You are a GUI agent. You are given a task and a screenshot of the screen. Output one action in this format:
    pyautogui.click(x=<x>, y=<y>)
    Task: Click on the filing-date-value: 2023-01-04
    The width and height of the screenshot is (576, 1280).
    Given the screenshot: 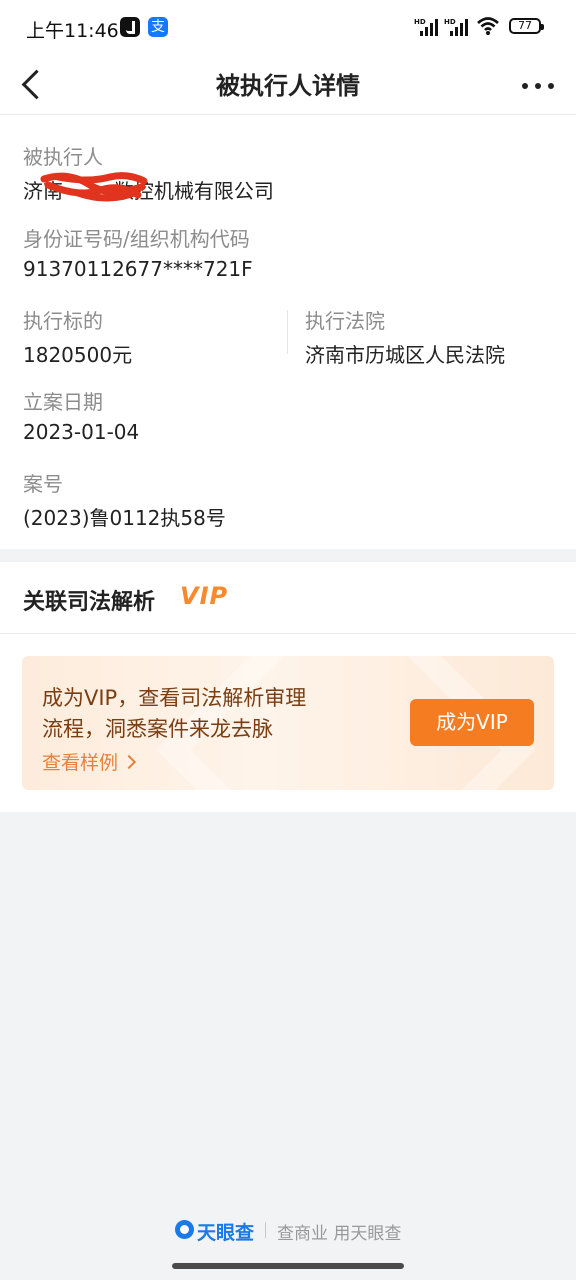 What is the action you would take?
    pyautogui.click(x=81, y=432)
    